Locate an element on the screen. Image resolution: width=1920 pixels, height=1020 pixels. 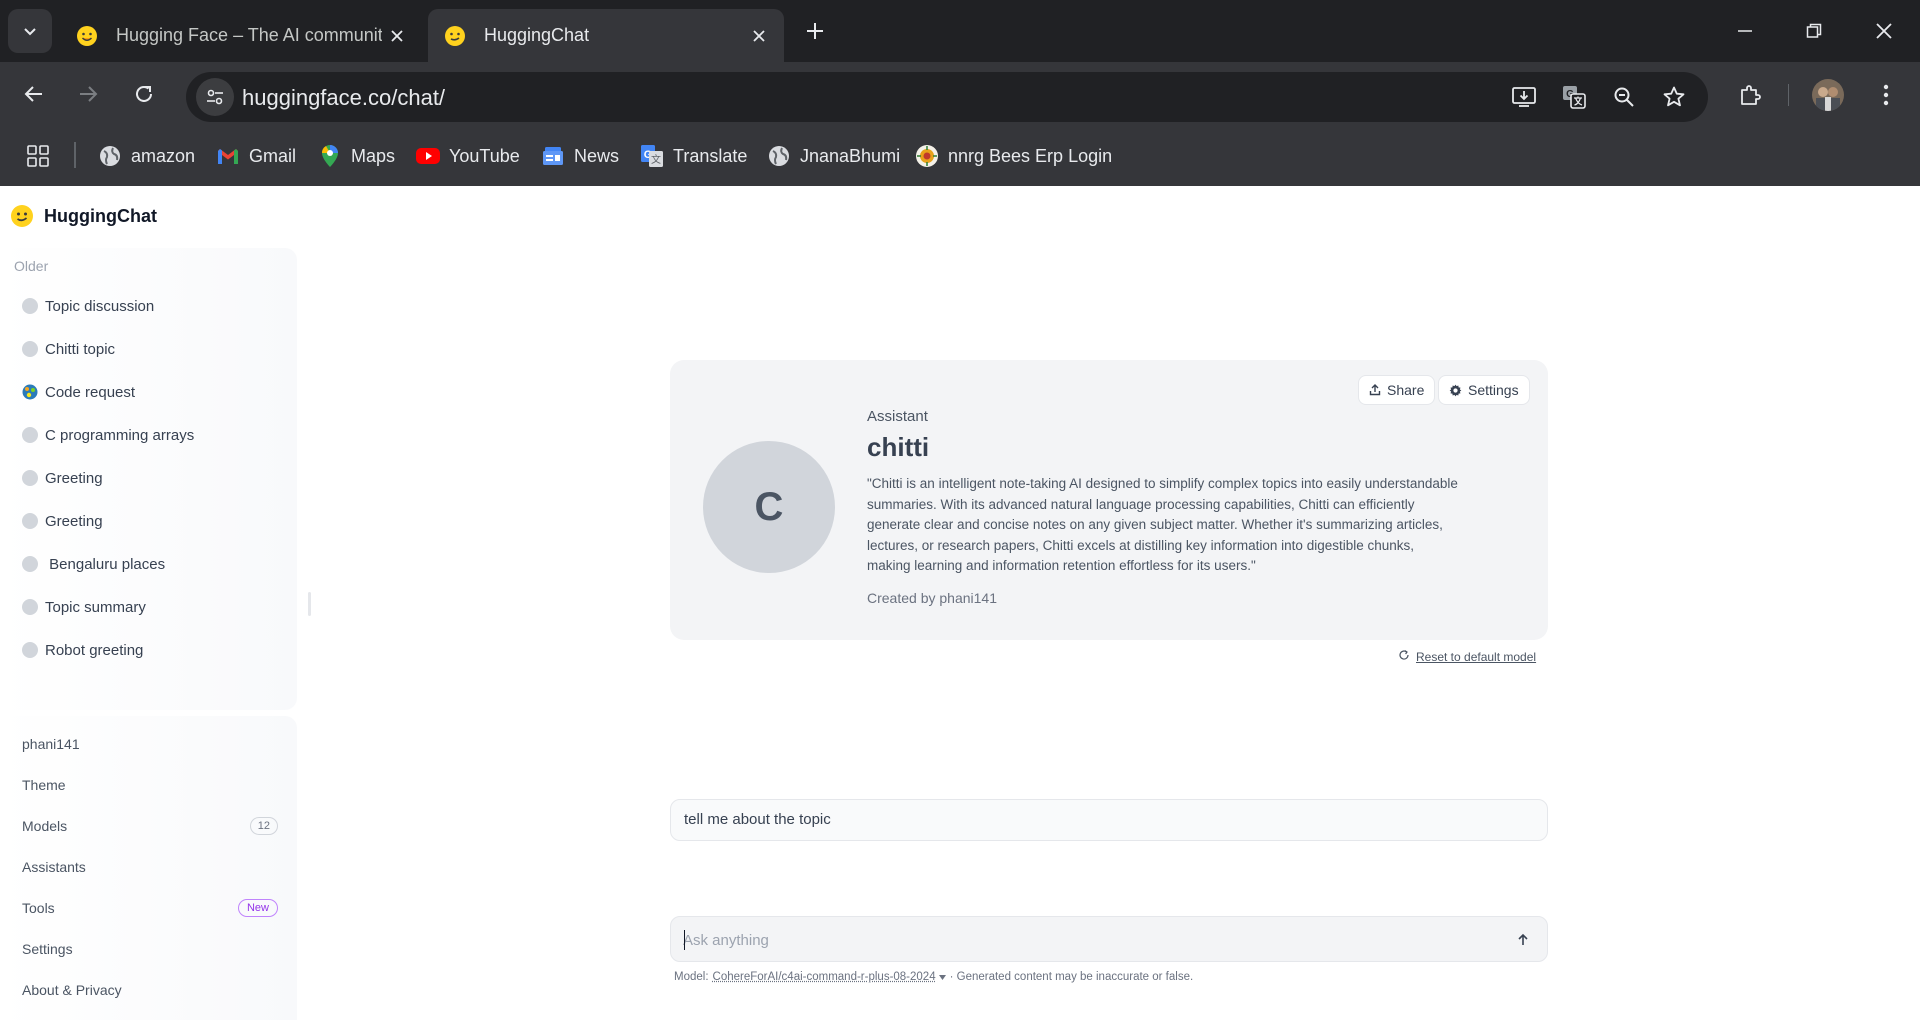
conversation-title: Code request is located at coordinates (90, 392).